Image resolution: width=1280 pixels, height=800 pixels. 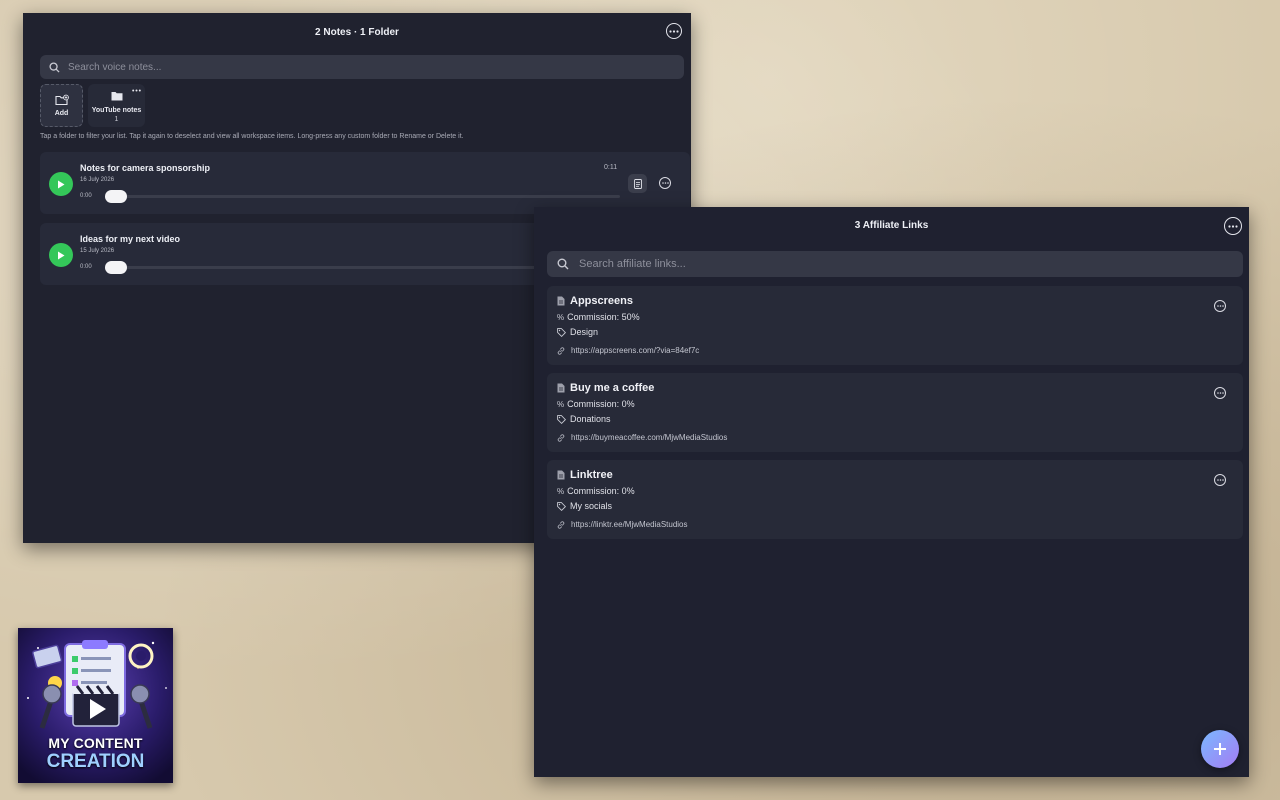 I want to click on folder-youtube-notes: YouTube notes 1, so click(x=116, y=105).